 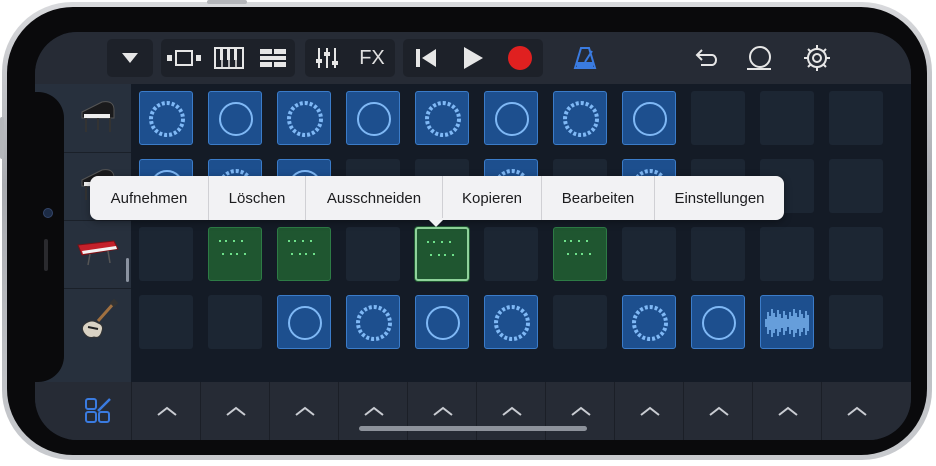 I want to click on mixer-icon, so click(x=327, y=58).